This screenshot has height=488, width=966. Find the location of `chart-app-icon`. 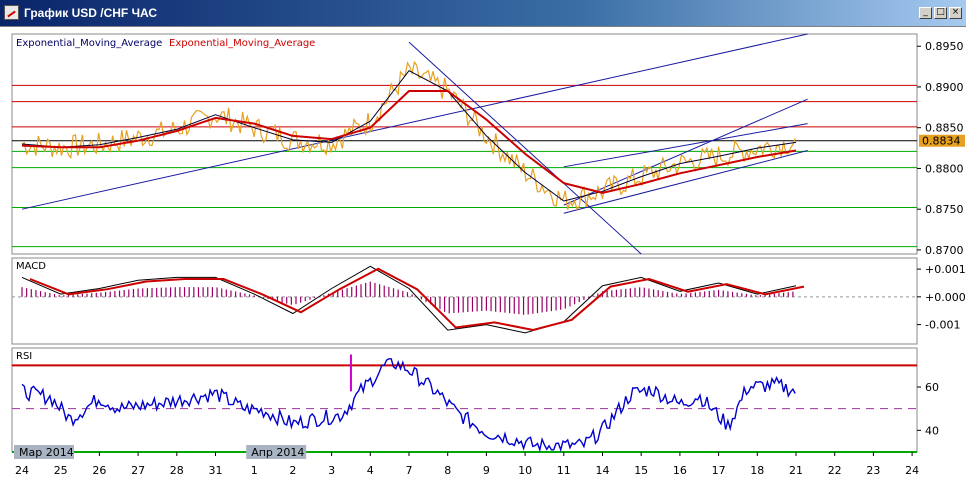

chart-app-icon is located at coordinates (11, 12).